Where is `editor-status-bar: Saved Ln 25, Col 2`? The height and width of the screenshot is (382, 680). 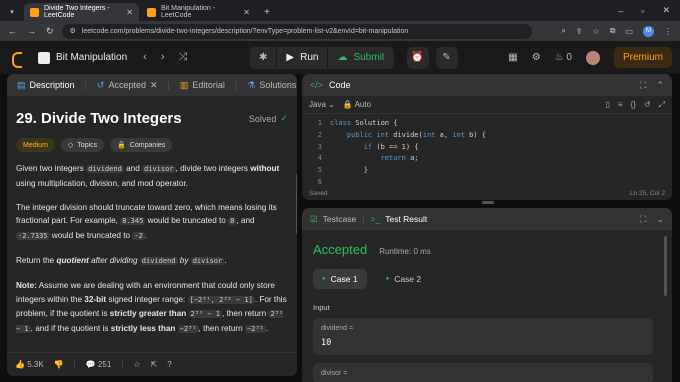 editor-status-bar: Saved Ln 25, Col 2 is located at coordinates (487, 193).